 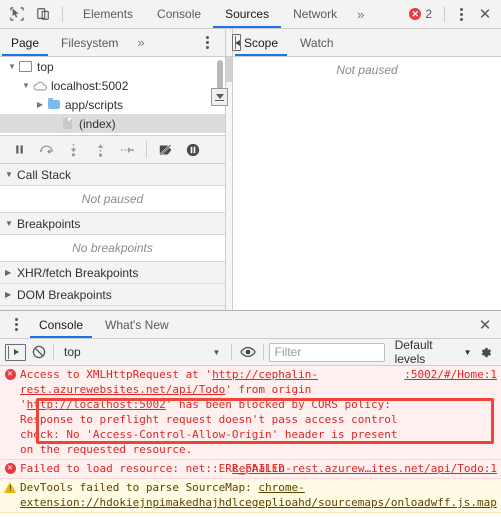 What do you see at coordinates (207, 43) in the screenshot?
I see `navigator-more-icon` at bounding box center [207, 43].